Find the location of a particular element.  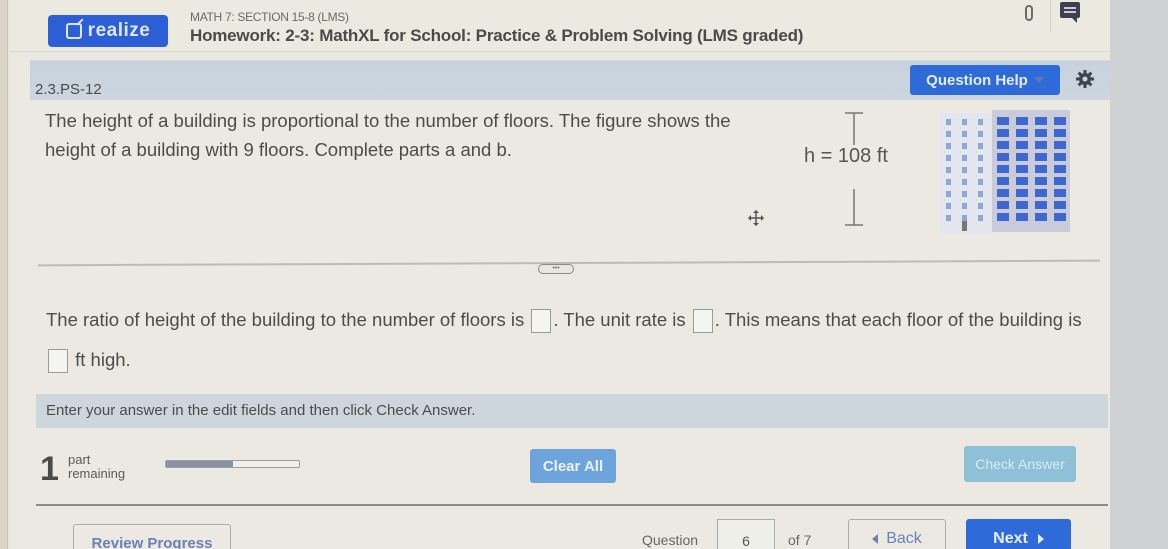

back-arrow-icon is located at coordinates (875, 539).